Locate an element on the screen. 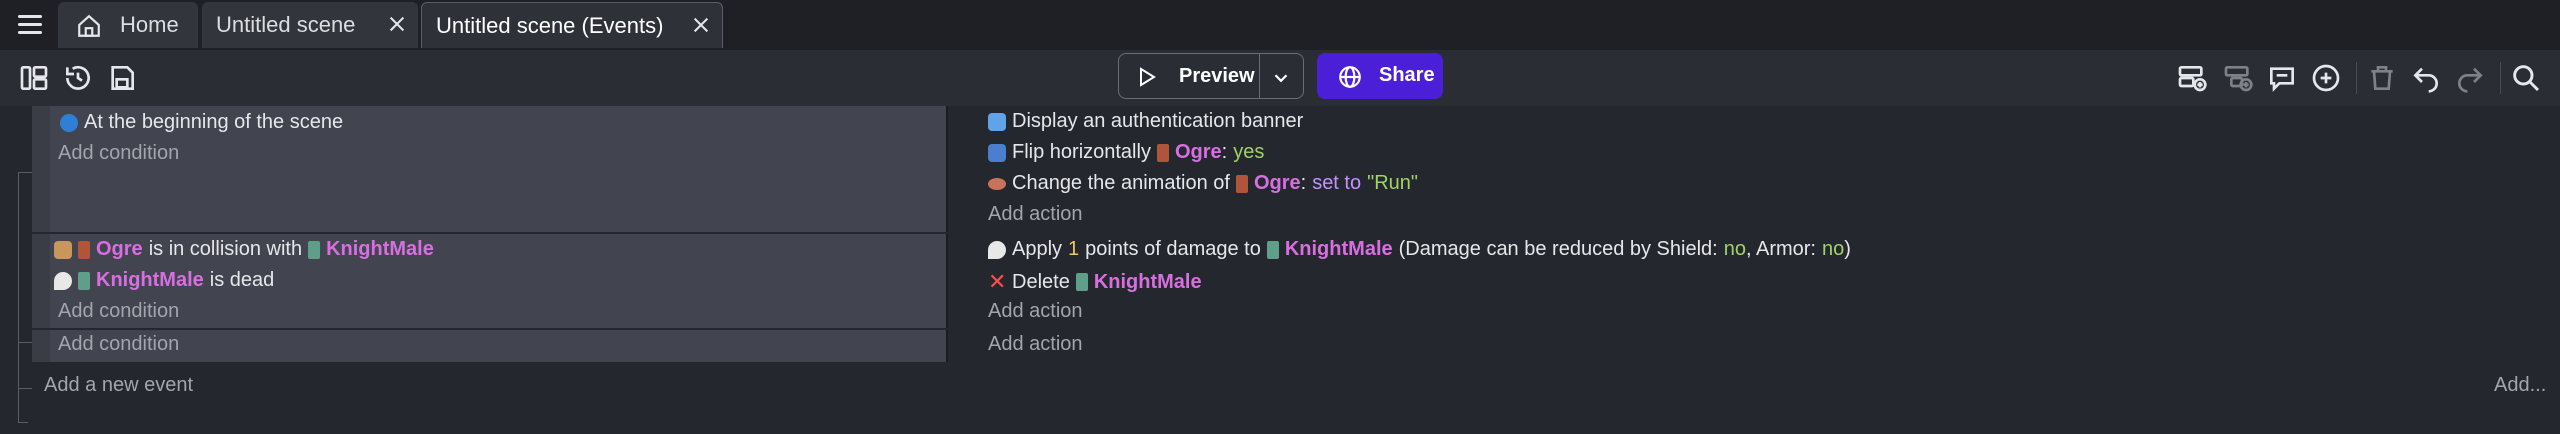 This screenshot has height=434, width=2560. condition-item: KnightMale is dead is located at coordinates (164, 280).